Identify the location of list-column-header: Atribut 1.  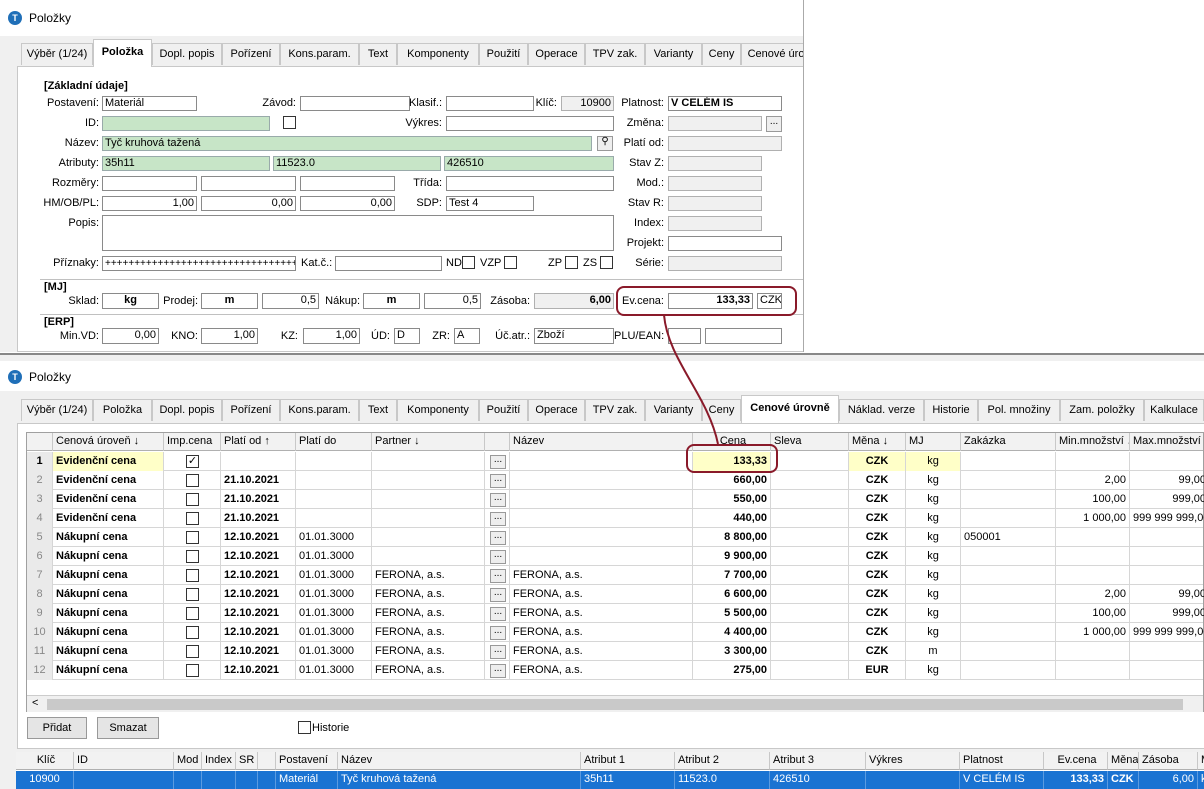
(628, 761).